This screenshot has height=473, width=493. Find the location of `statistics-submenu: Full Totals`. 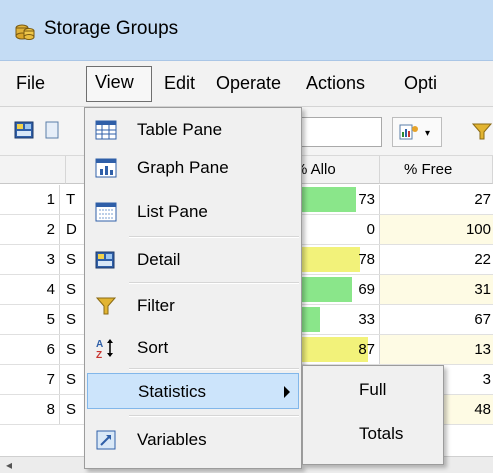

statistics-submenu: Full Totals is located at coordinates (373, 415).